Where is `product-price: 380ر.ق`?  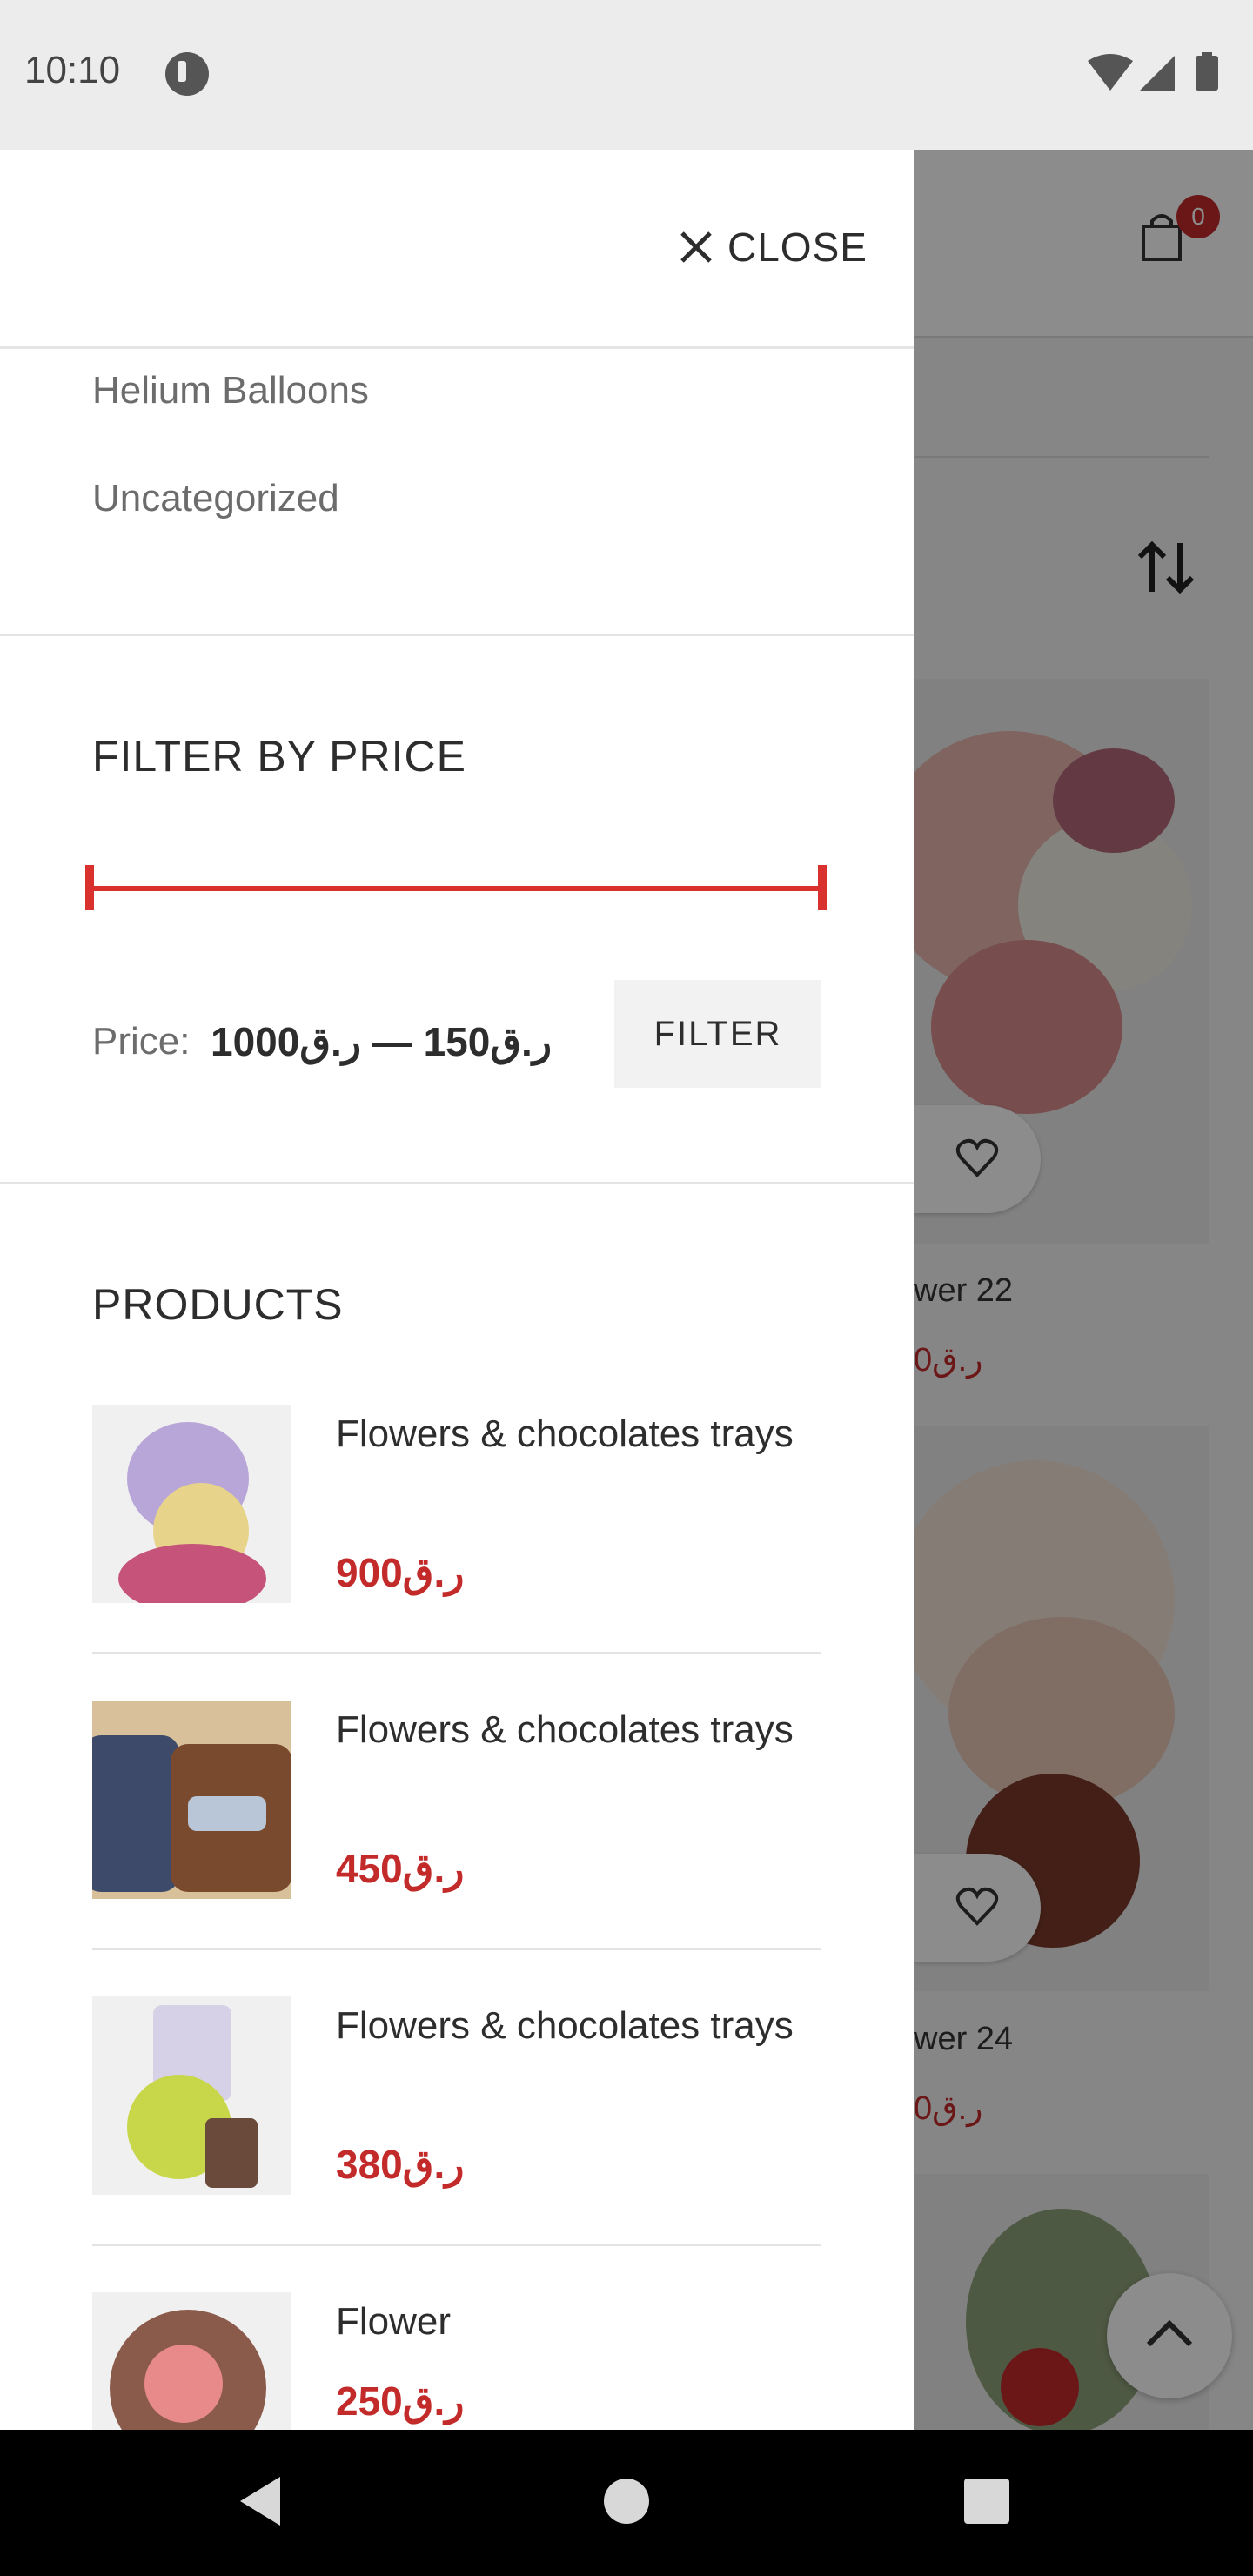
product-price: 380ر.ق is located at coordinates (401, 2164).